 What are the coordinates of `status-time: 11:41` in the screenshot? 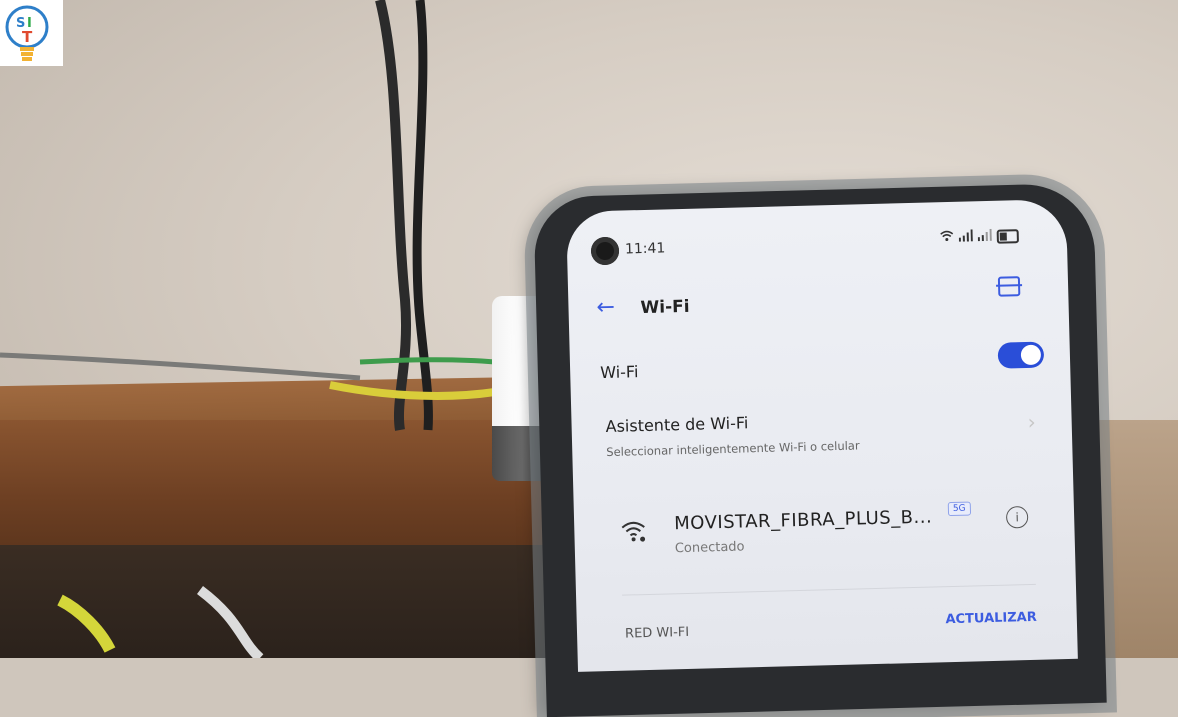 It's located at (645, 249).